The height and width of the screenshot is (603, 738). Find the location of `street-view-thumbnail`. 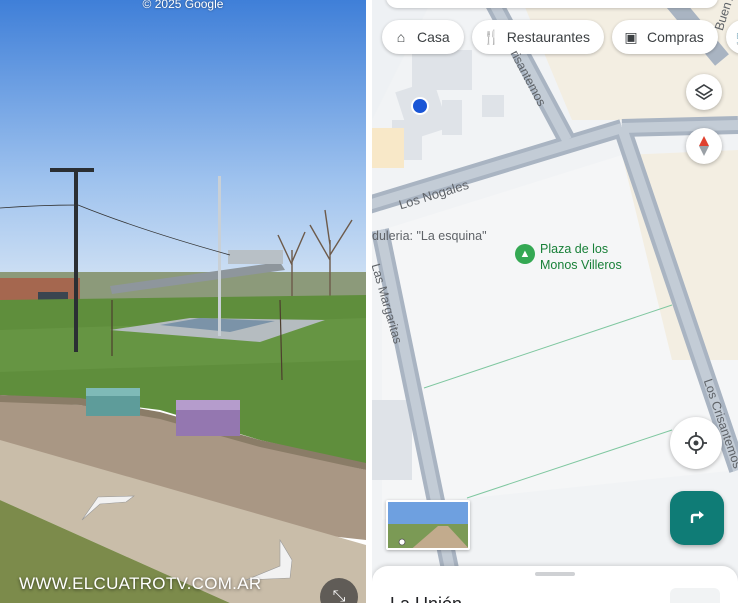

street-view-thumbnail is located at coordinates (428, 525).